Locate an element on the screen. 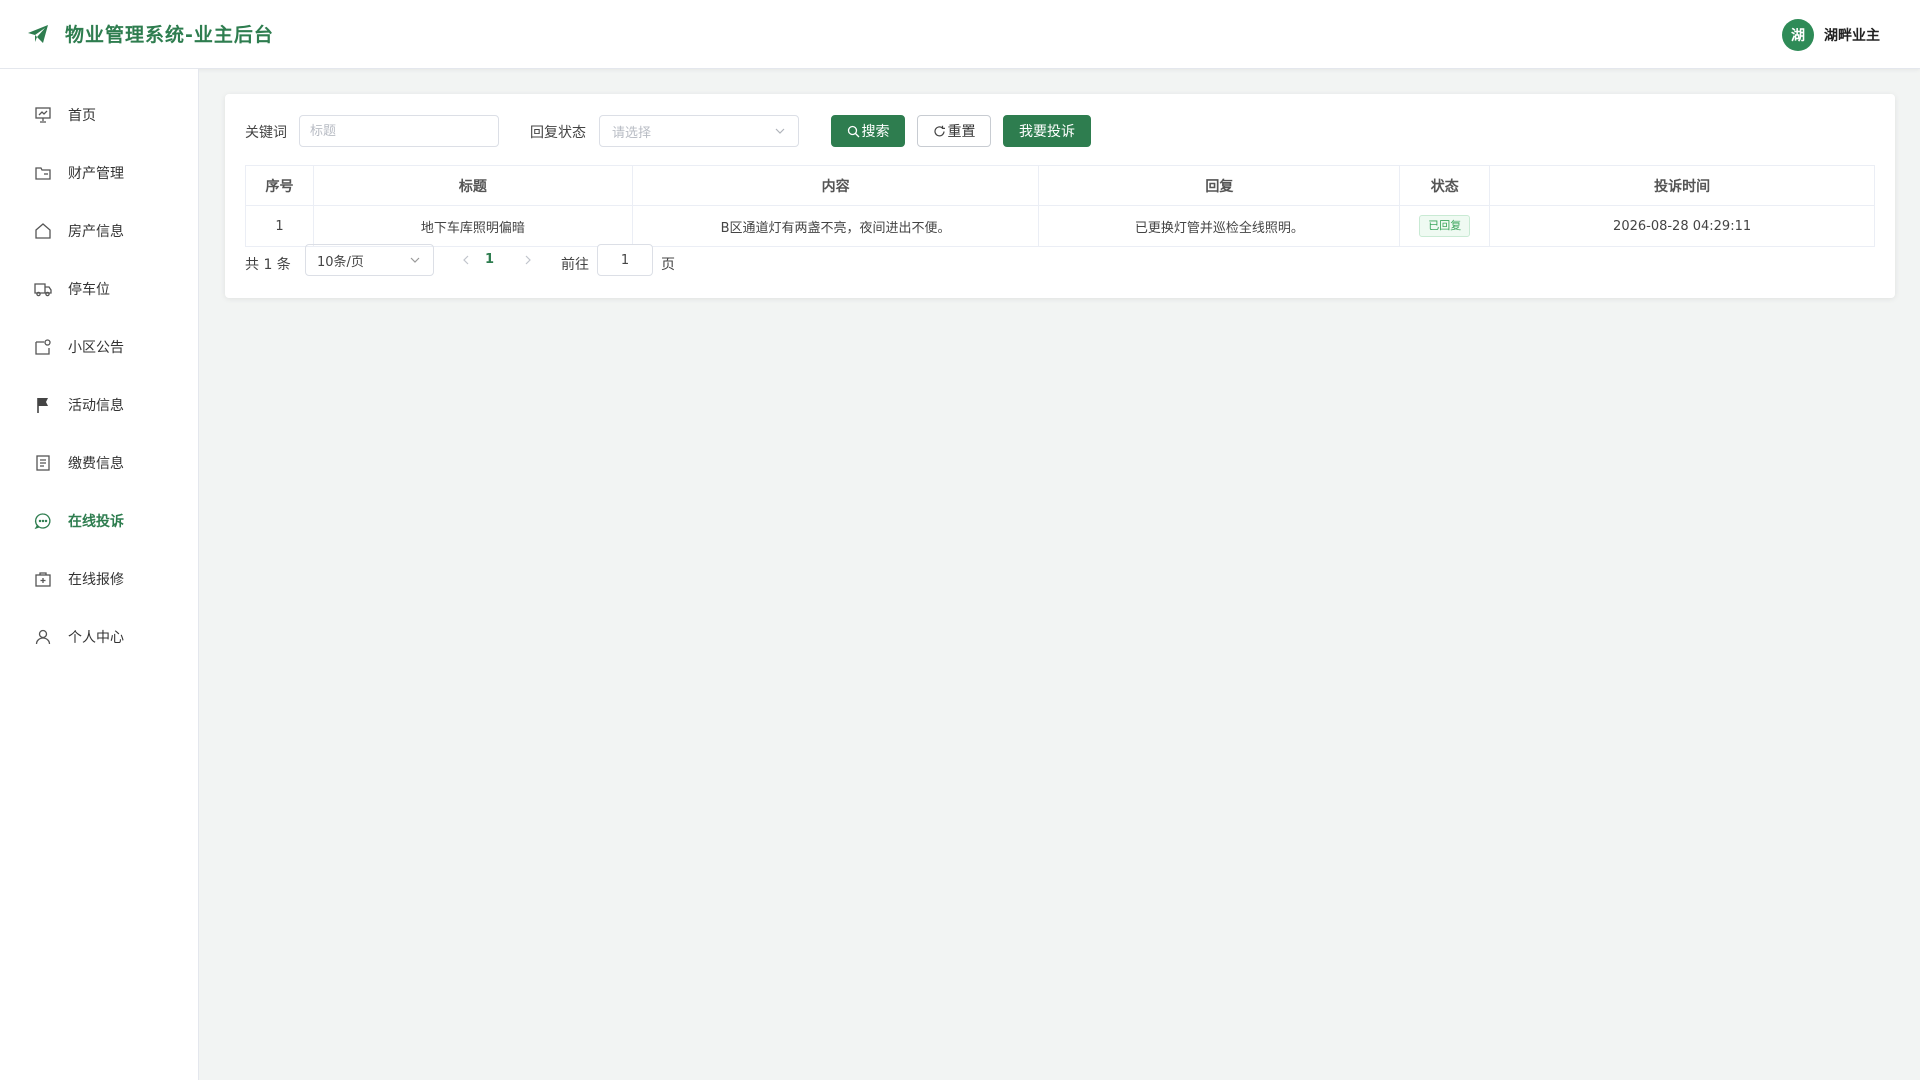  refresh-icon is located at coordinates (939, 131).